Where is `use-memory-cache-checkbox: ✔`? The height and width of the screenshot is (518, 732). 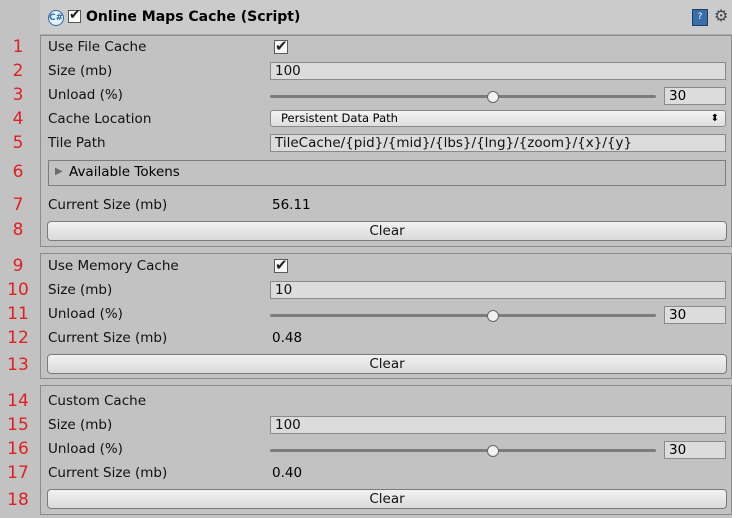 use-memory-cache-checkbox: ✔ is located at coordinates (281, 265).